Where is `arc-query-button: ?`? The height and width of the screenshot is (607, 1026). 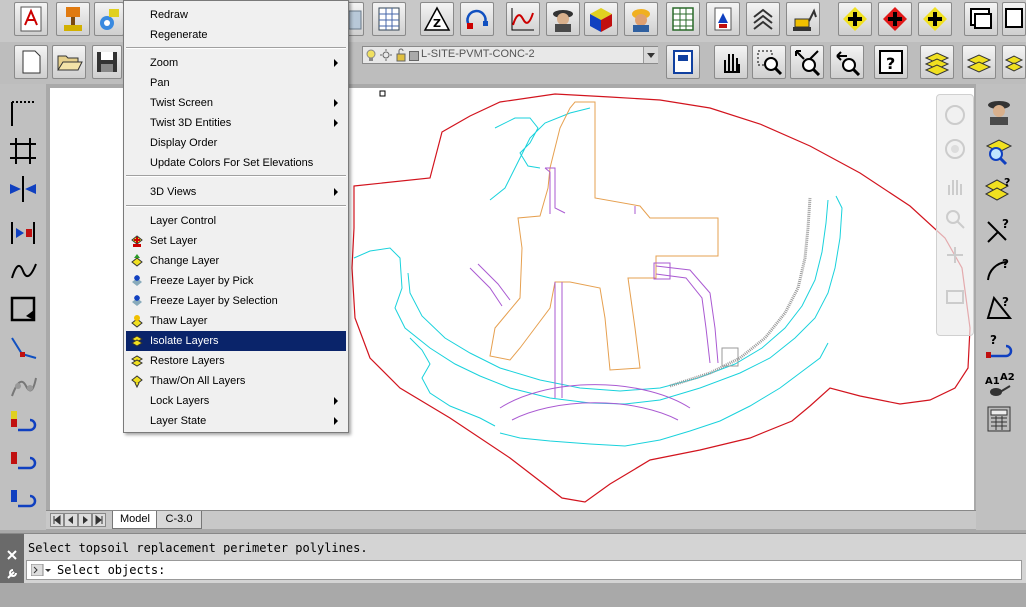
arc-query-button: ? is located at coordinates (999, 269).